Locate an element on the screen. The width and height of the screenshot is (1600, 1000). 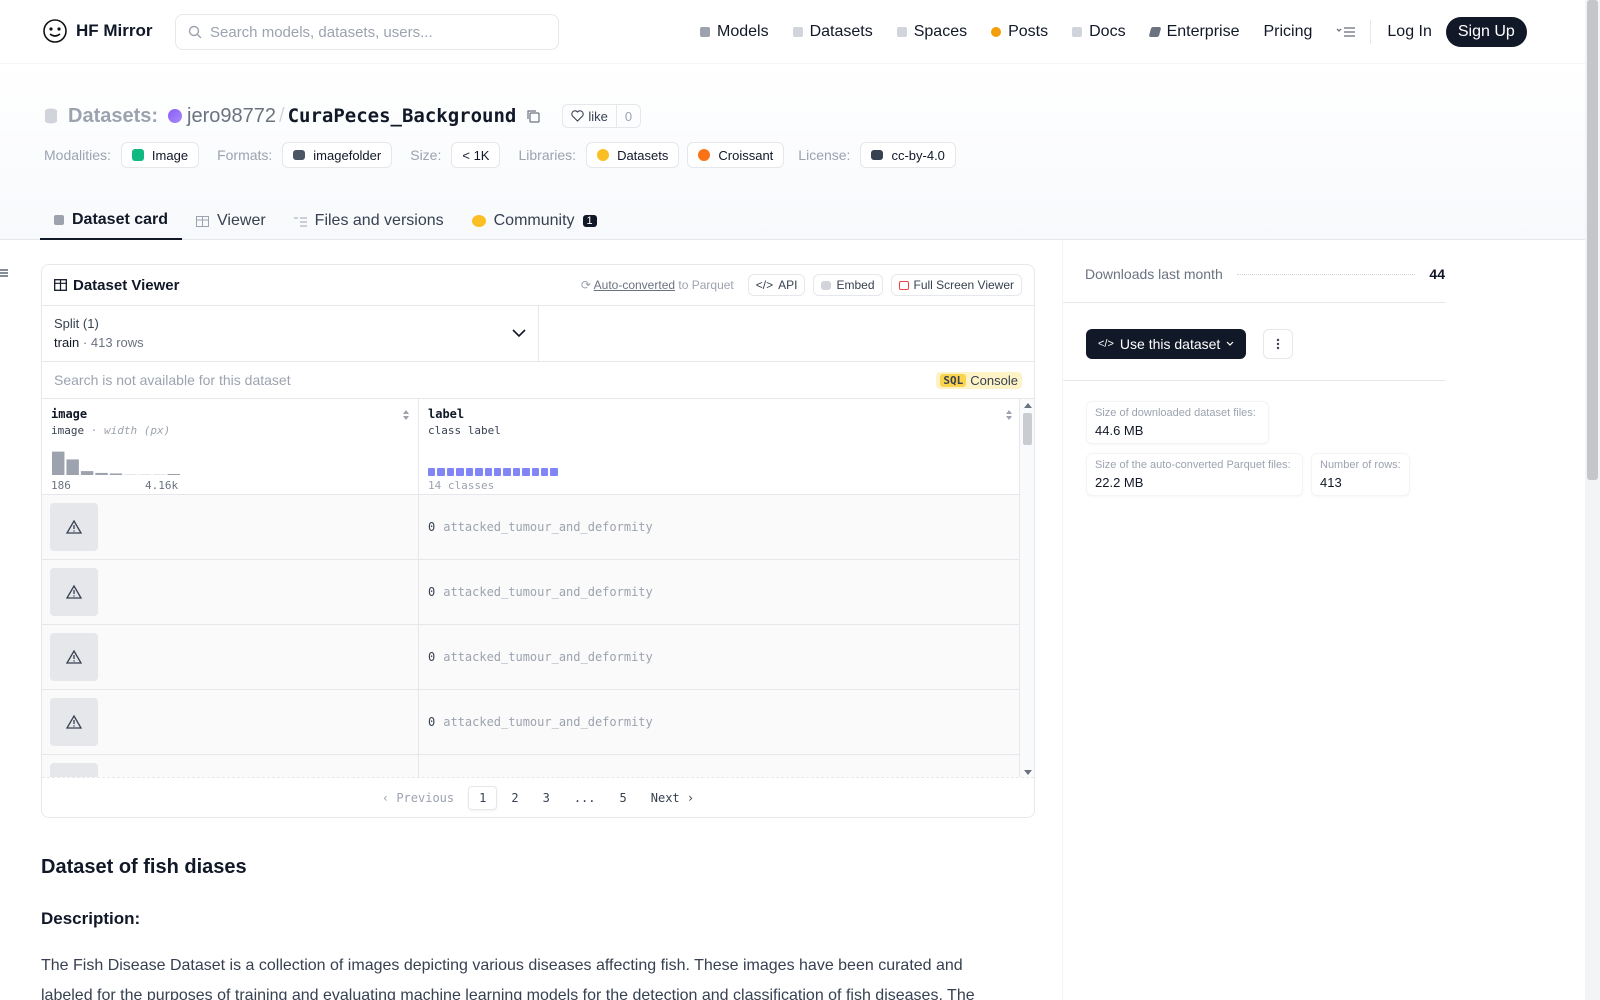
histogram-max: 4.16k is located at coordinates (162, 485).